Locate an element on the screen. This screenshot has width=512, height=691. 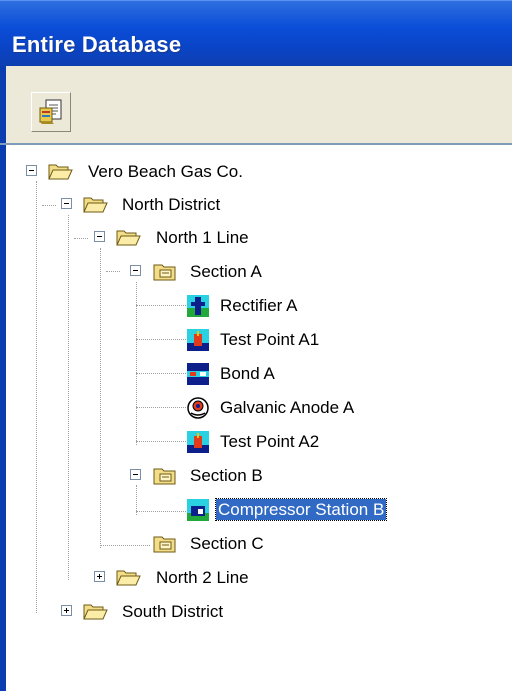
tree-node-label: Rectifier A is located at coordinates (259, 305).